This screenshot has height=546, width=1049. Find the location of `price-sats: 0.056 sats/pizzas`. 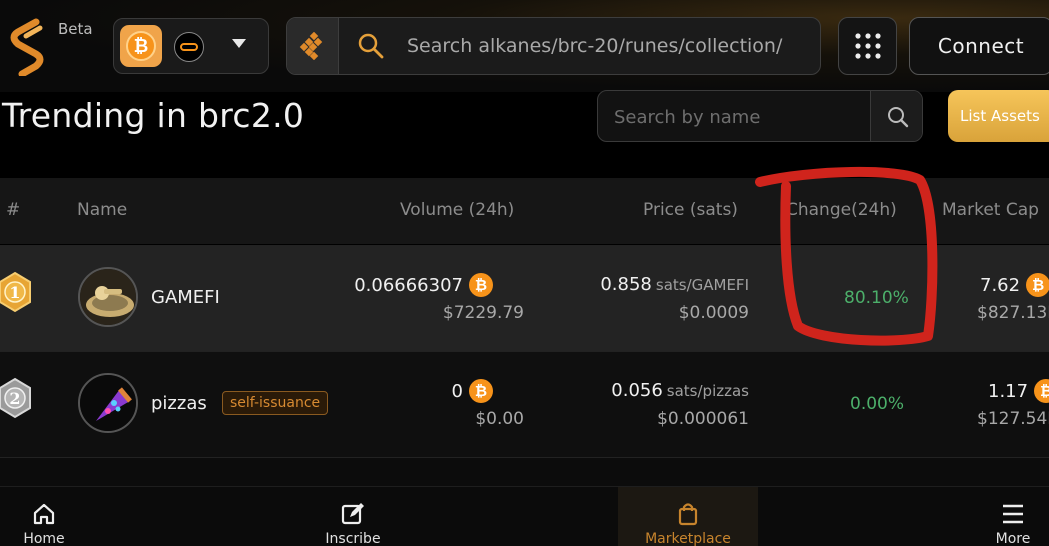

price-sats: 0.056 sats/pizzas is located at coordinates (680, 390).